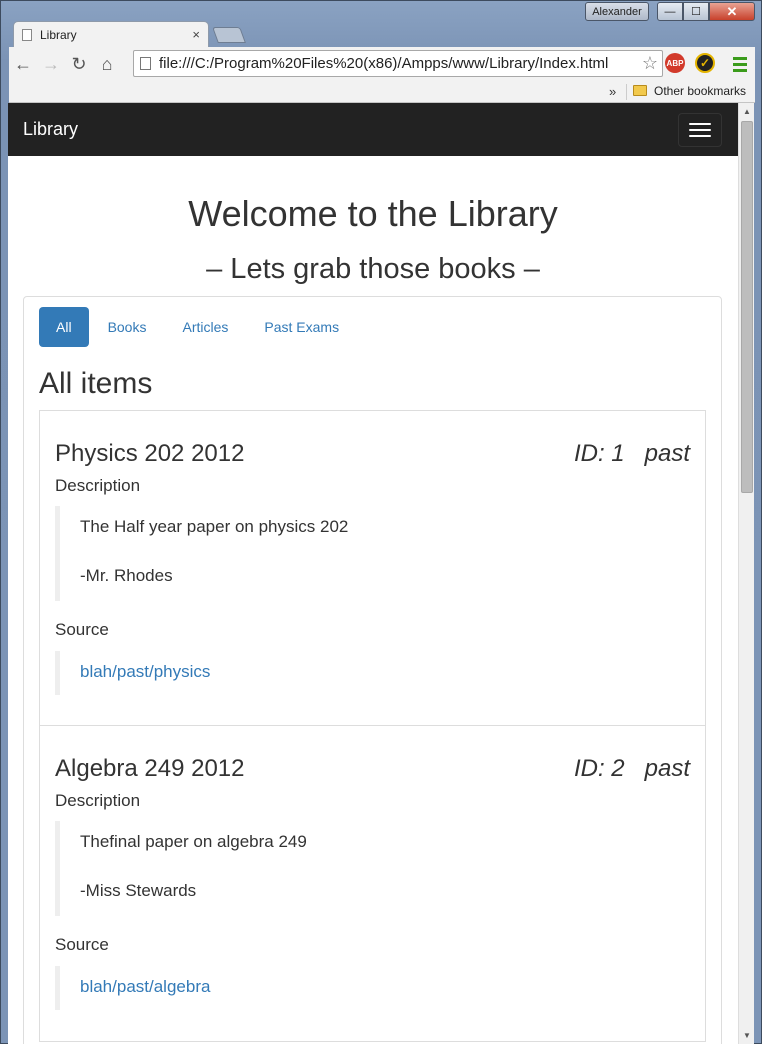 The image size is (762, 1044). I want to click on bookmarks-overflow-icon: », so click(612, 91).